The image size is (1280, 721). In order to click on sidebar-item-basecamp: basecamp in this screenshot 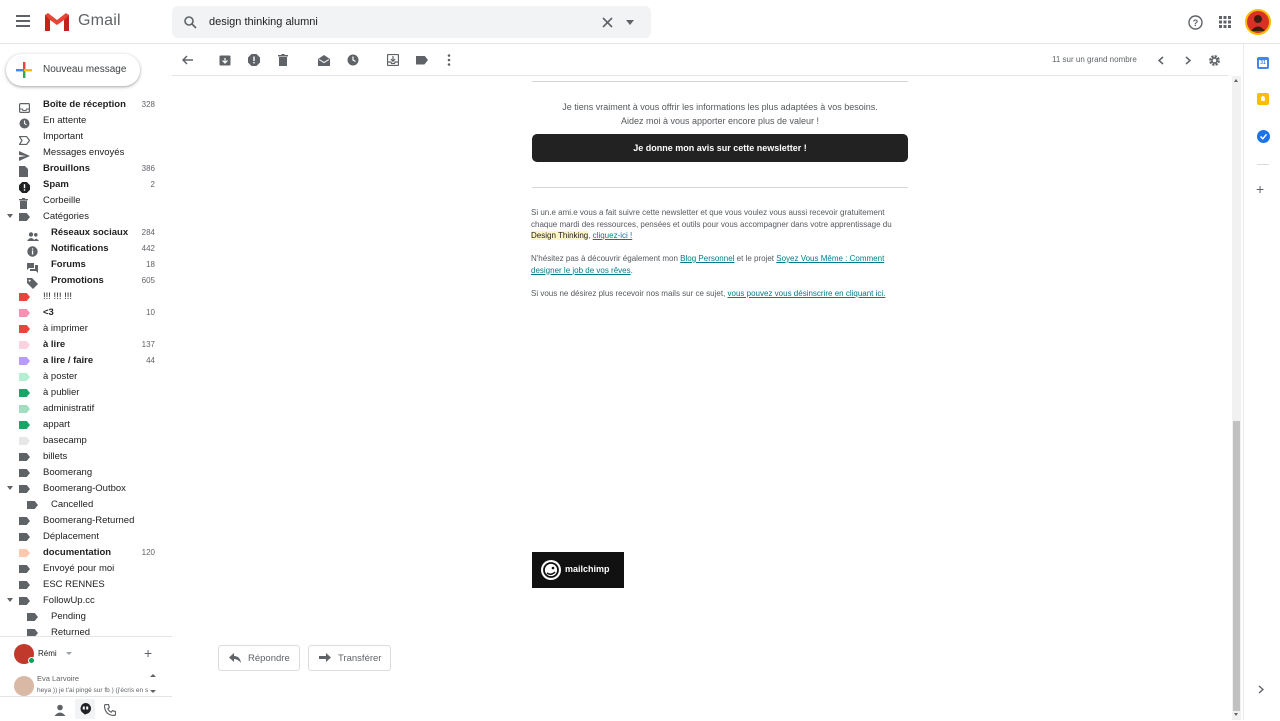, I will do `click(86, 441)`.